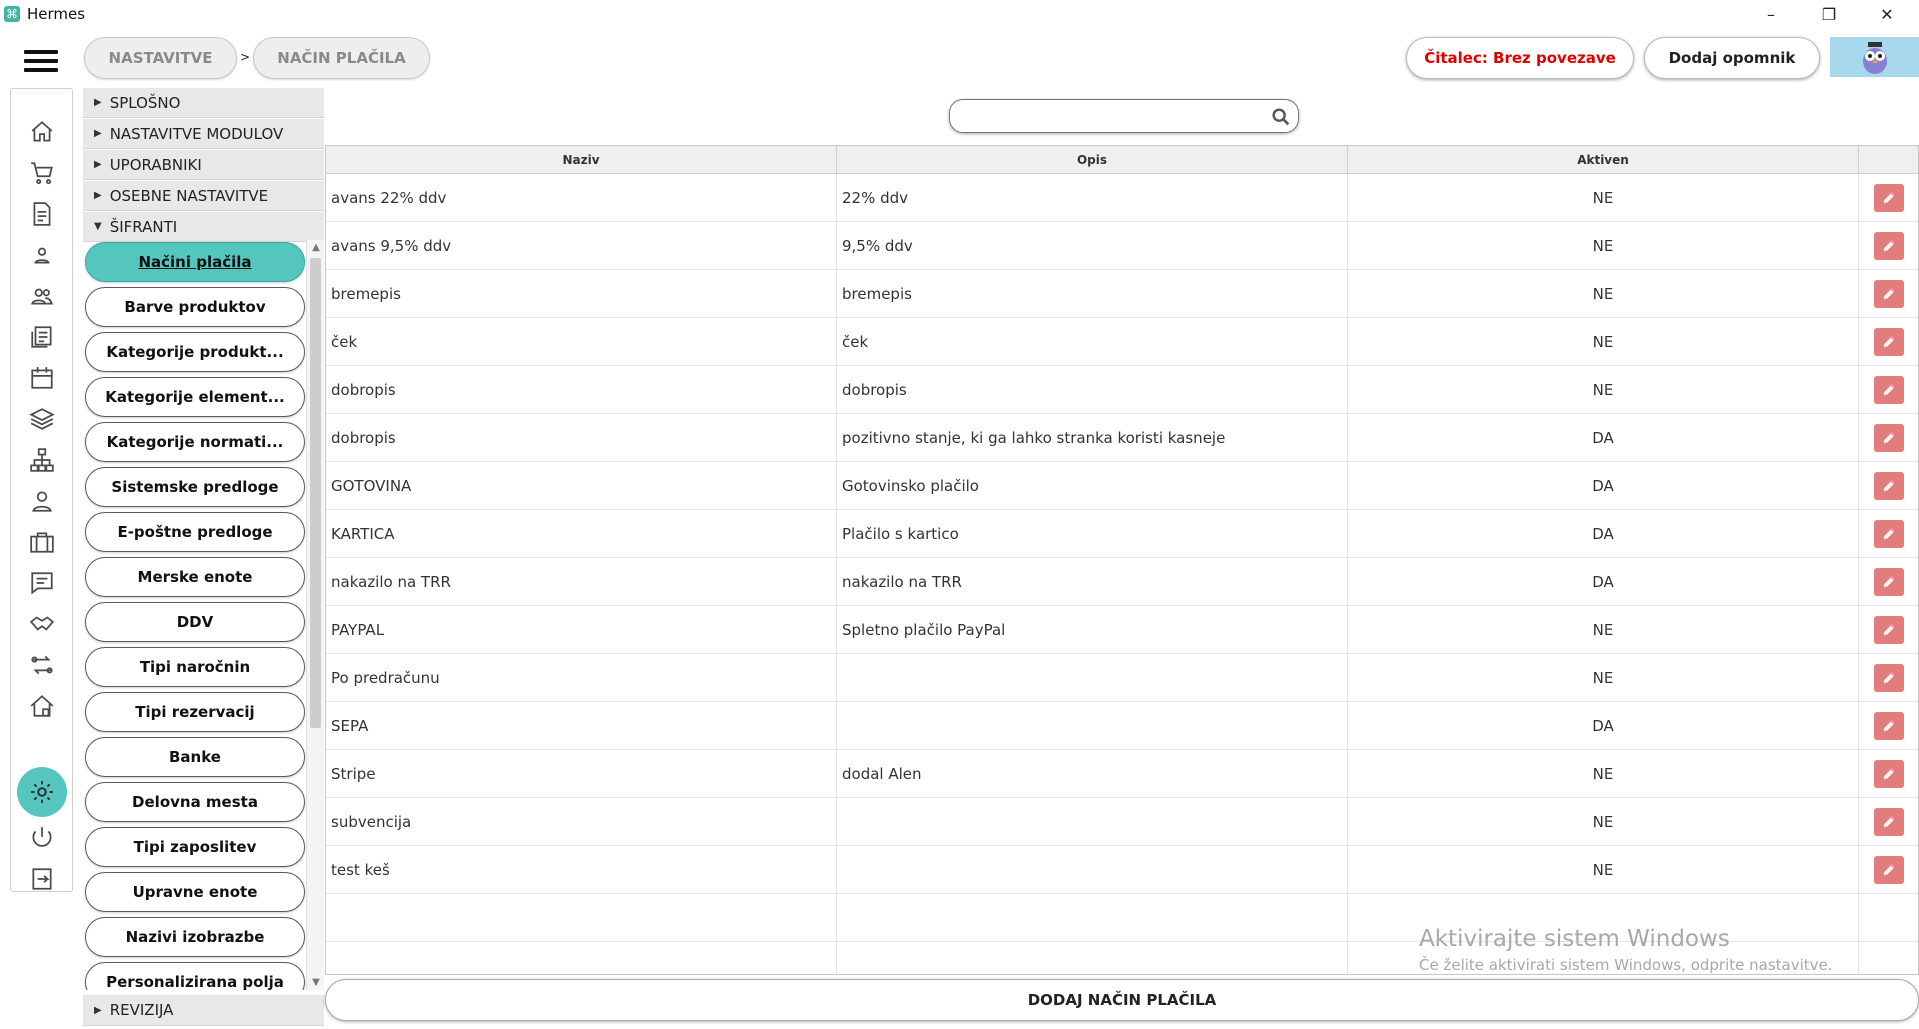 The height and width of the screenshot is (1029, 1919). What do you see at coordinates (203, 227) in the screenshot?
I see `tree-section-sifranti: ▼ ŠIFRANTI` at bounding box center [203, 227].